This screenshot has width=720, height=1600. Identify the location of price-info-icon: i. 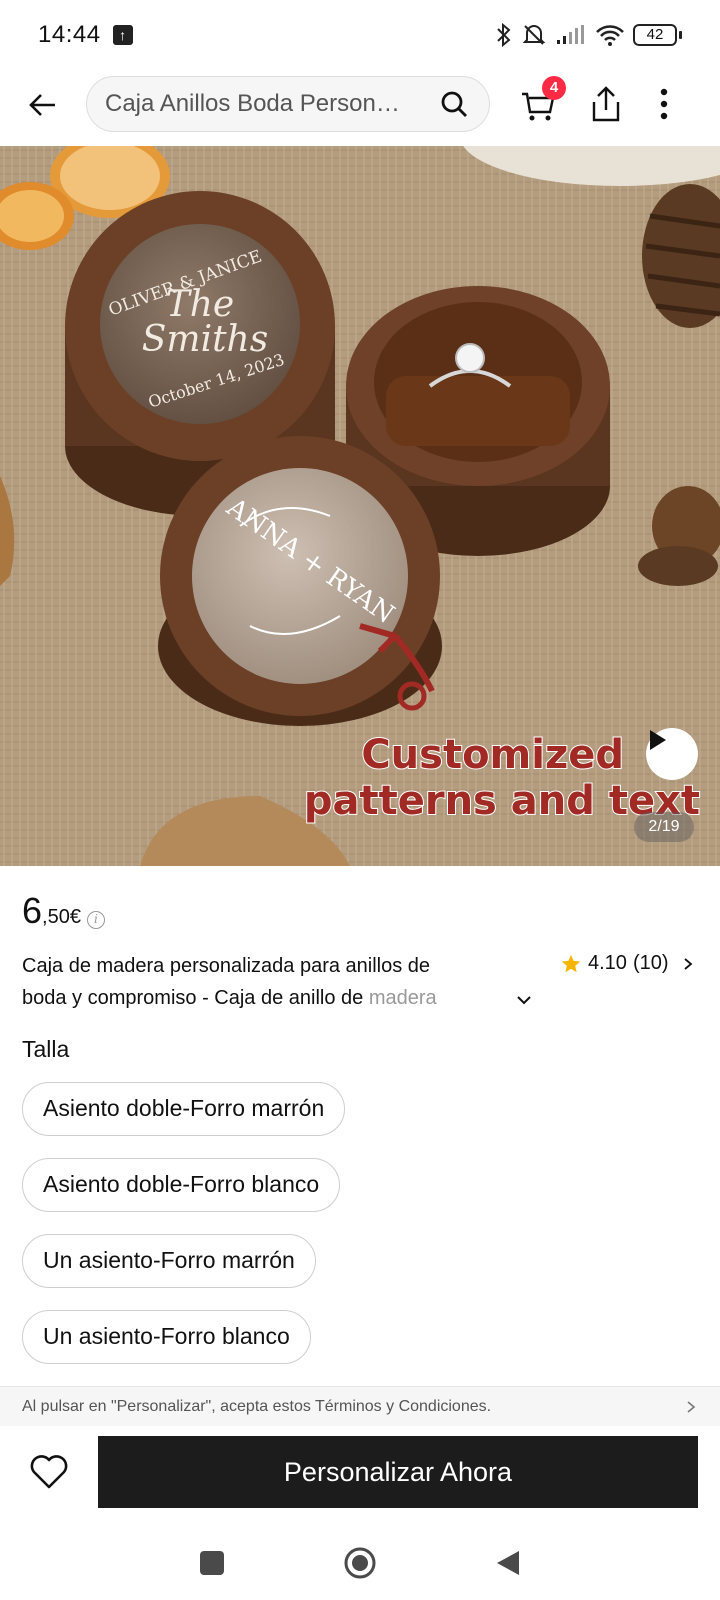
(95, 920).